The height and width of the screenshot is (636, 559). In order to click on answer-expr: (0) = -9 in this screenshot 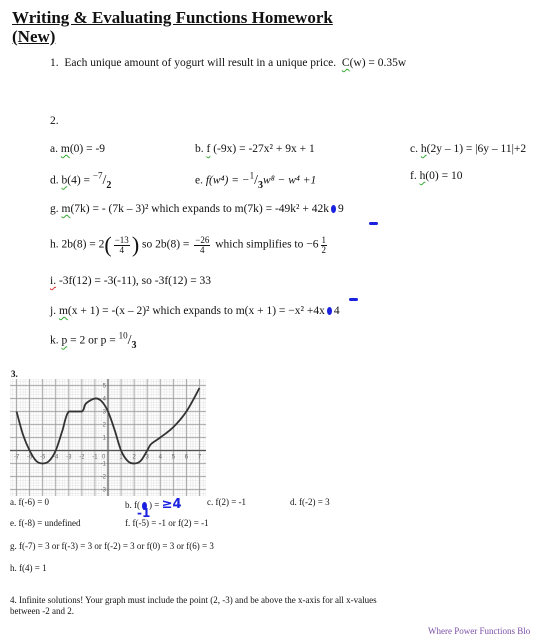, I will do `click(87, 149)`.